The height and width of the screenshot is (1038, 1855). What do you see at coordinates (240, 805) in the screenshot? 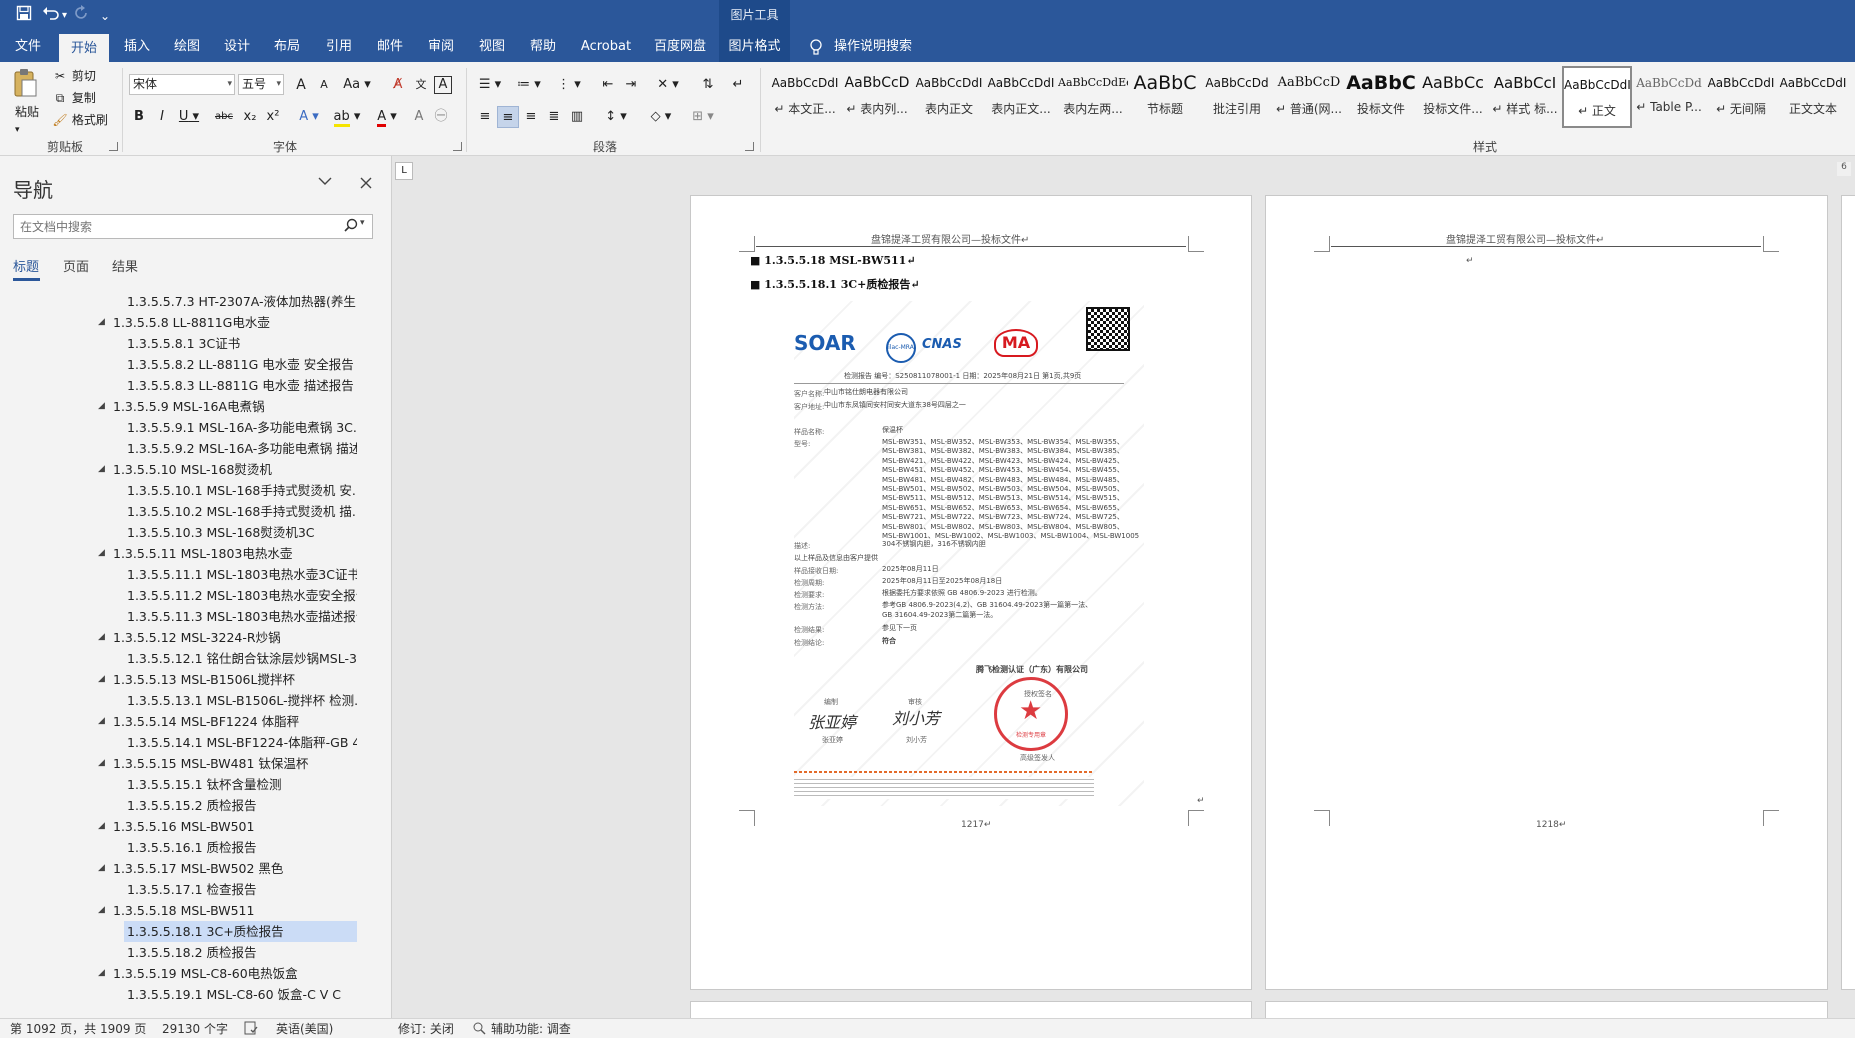
I see `nav-heading-item: 1.3.5.5.15.2 质检报告` at bounding box center [240, 805].